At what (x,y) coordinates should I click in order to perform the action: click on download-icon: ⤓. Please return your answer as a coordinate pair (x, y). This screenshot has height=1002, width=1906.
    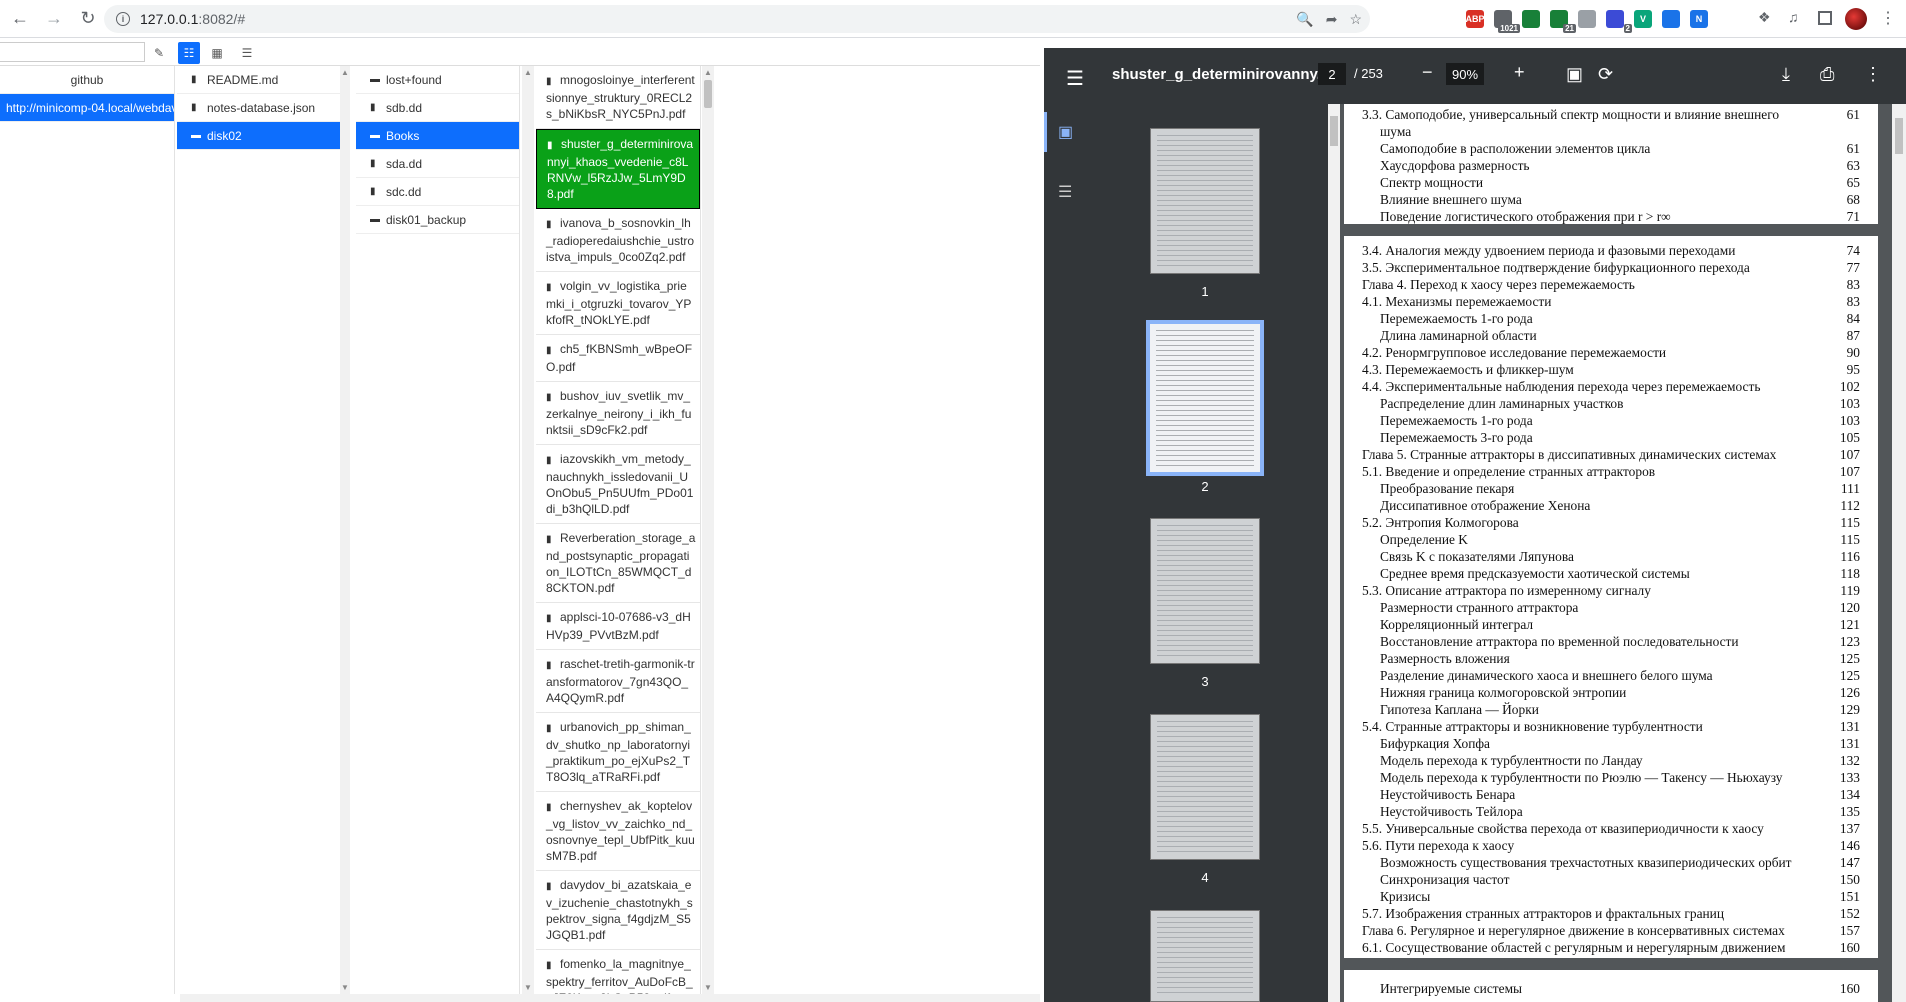
    Looking at the image, I should click on (1786, 74).